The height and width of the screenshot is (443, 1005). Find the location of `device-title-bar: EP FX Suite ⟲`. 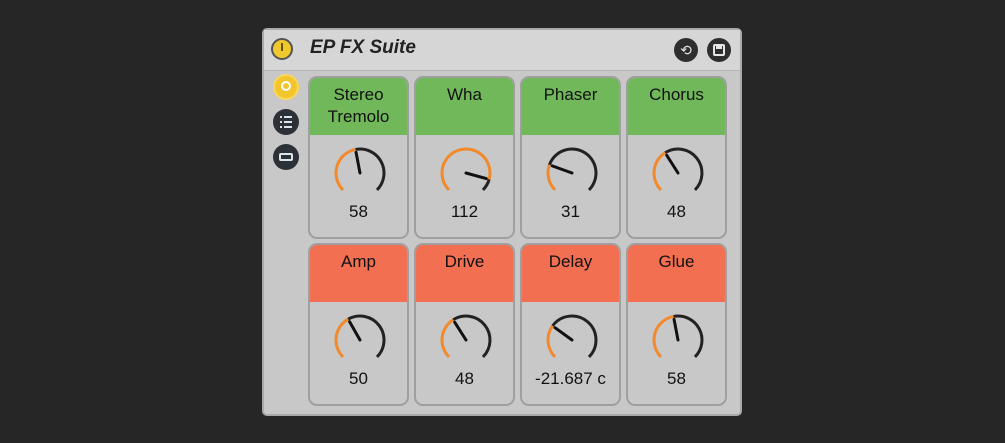

device-title-bar: EP FX Suite ⟲ is located at coordinates (502, 50).